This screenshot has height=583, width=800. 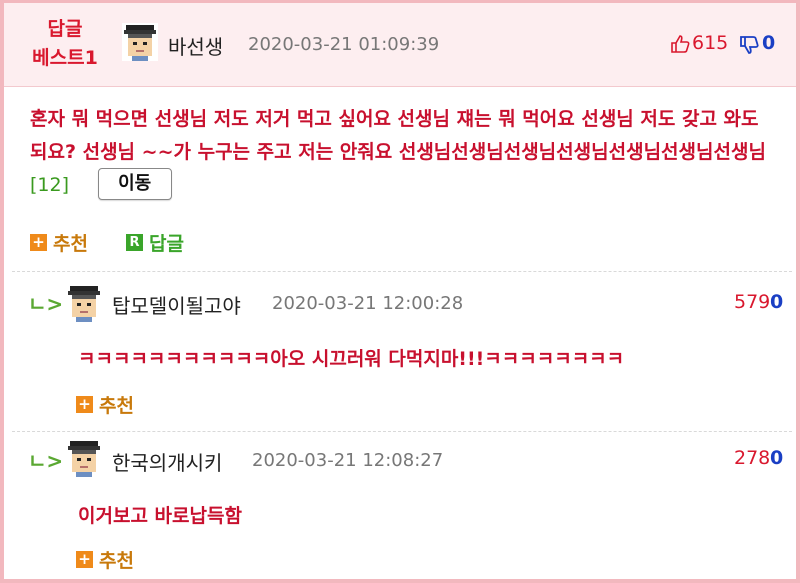 I want to click on best-badge-line1: 답글, so click(x=65, y=29).